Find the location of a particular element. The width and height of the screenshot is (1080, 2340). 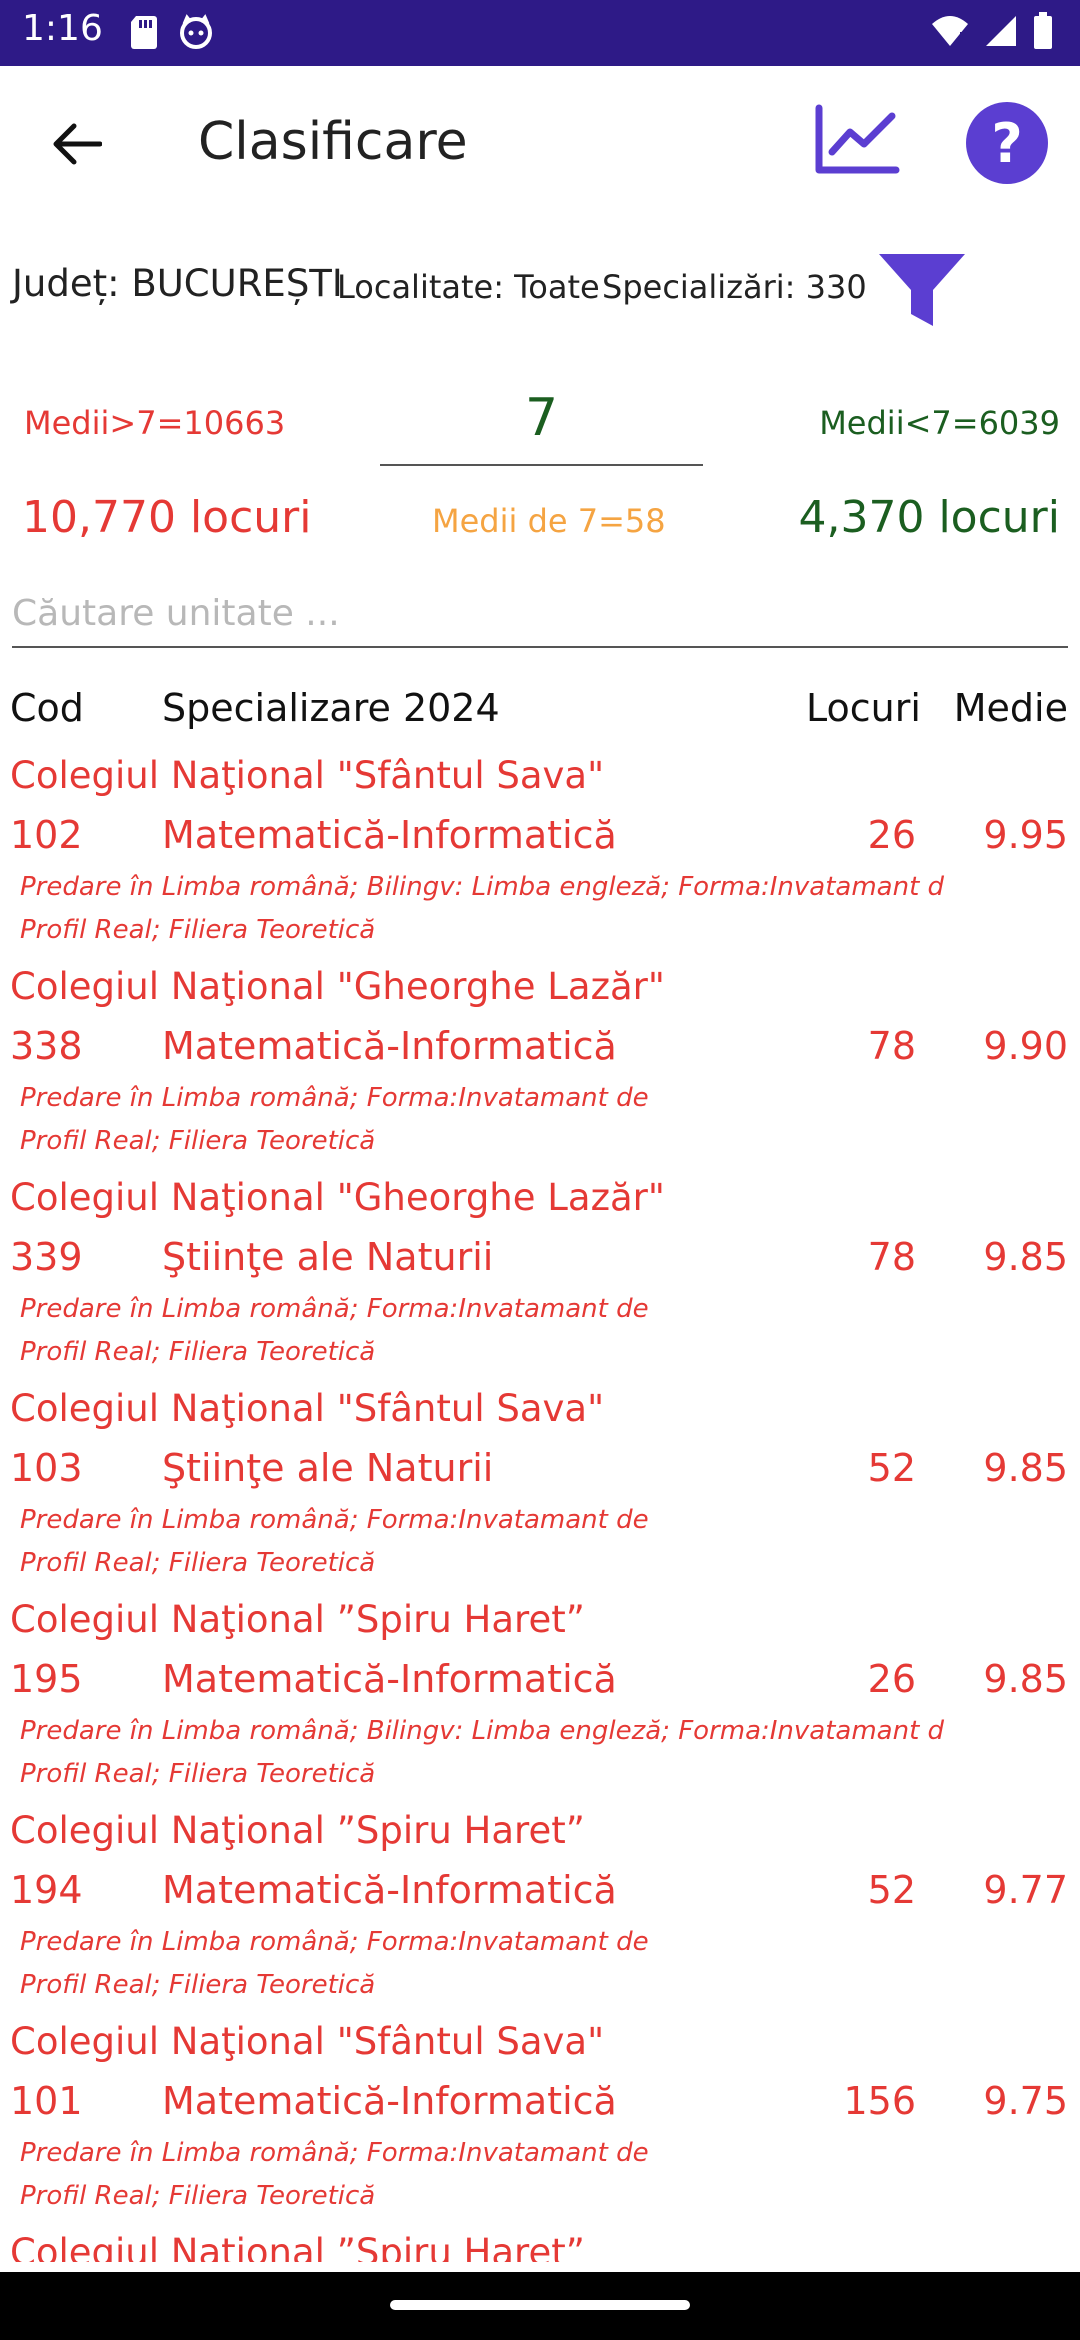

threshold-input: 7 is located at coordinates (541, 427).